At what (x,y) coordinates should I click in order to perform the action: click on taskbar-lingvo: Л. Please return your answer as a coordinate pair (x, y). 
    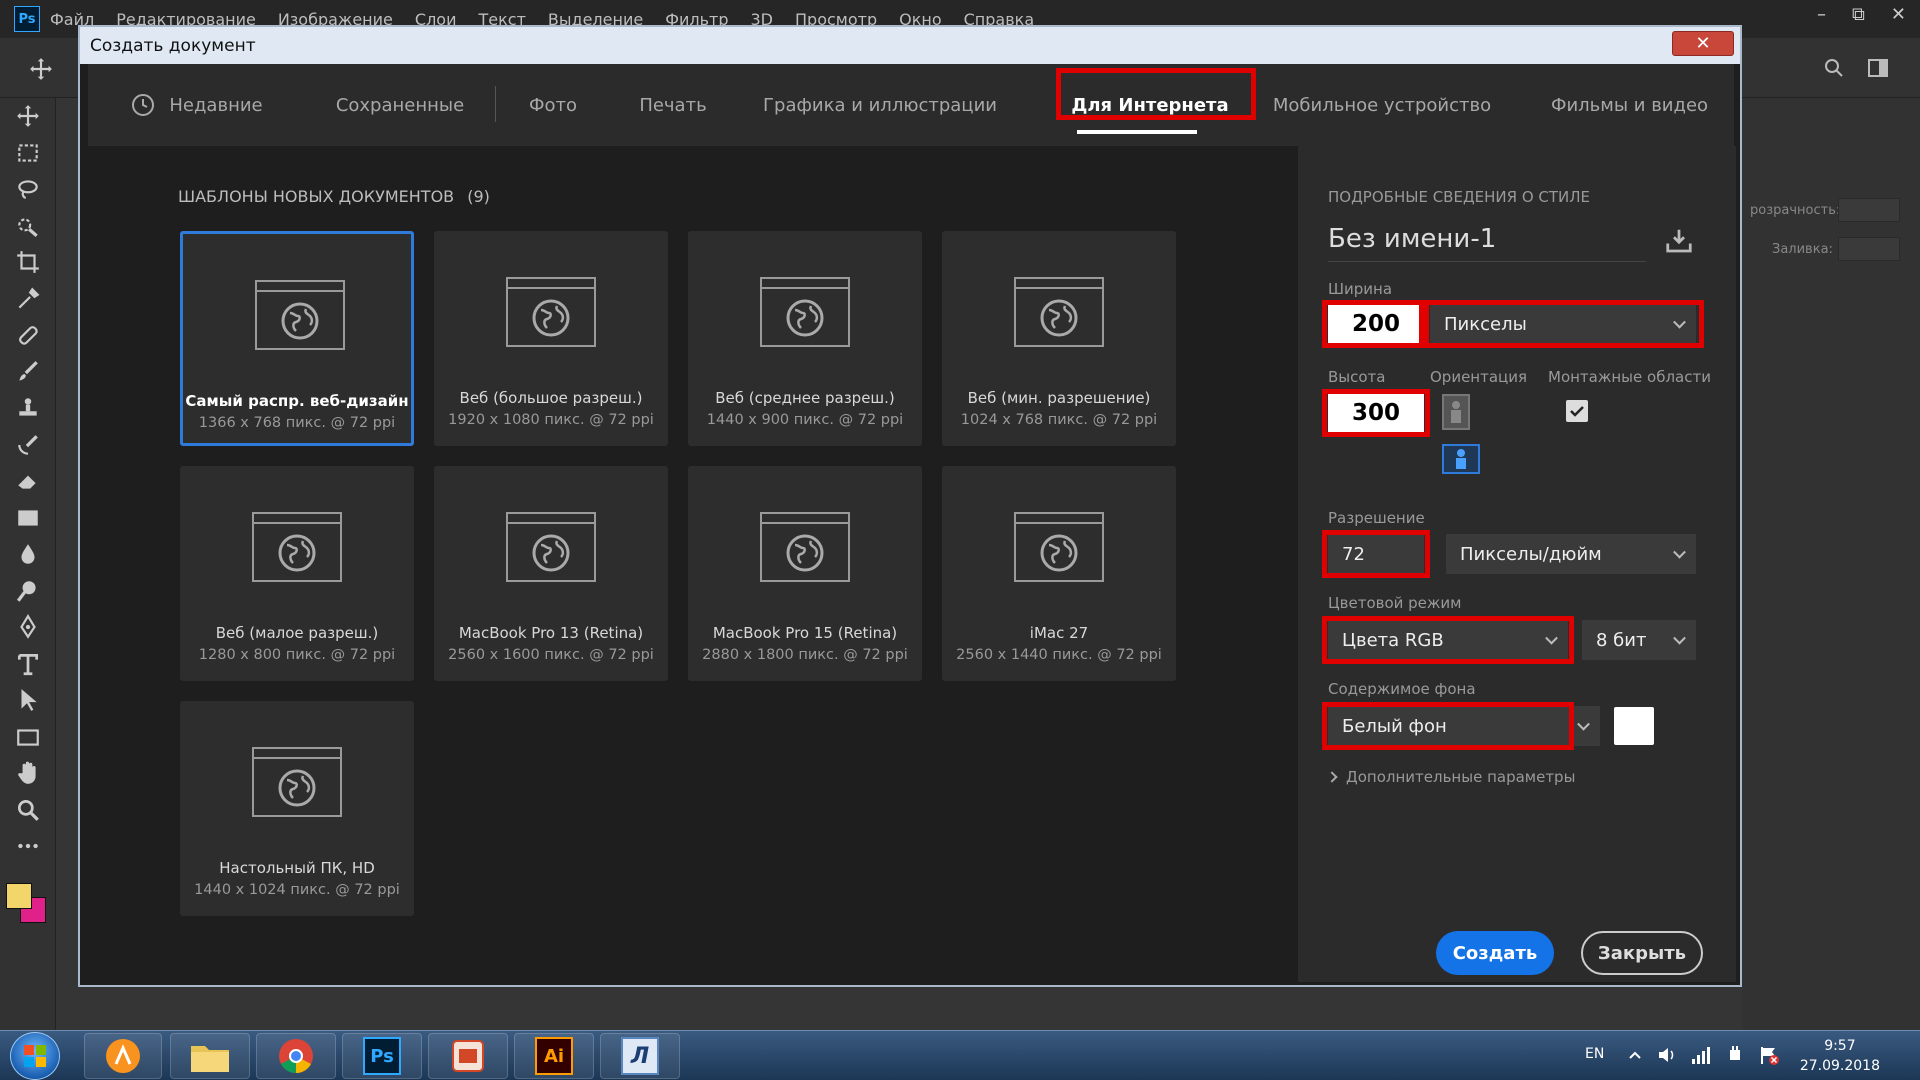
    Looking at the image, I should click on (640, 1056).